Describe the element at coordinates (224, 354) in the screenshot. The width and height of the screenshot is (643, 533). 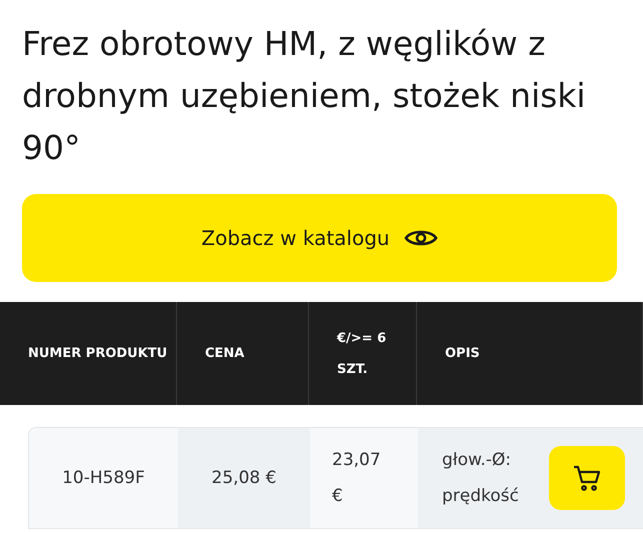
I see `column-header: CENA` at that location.